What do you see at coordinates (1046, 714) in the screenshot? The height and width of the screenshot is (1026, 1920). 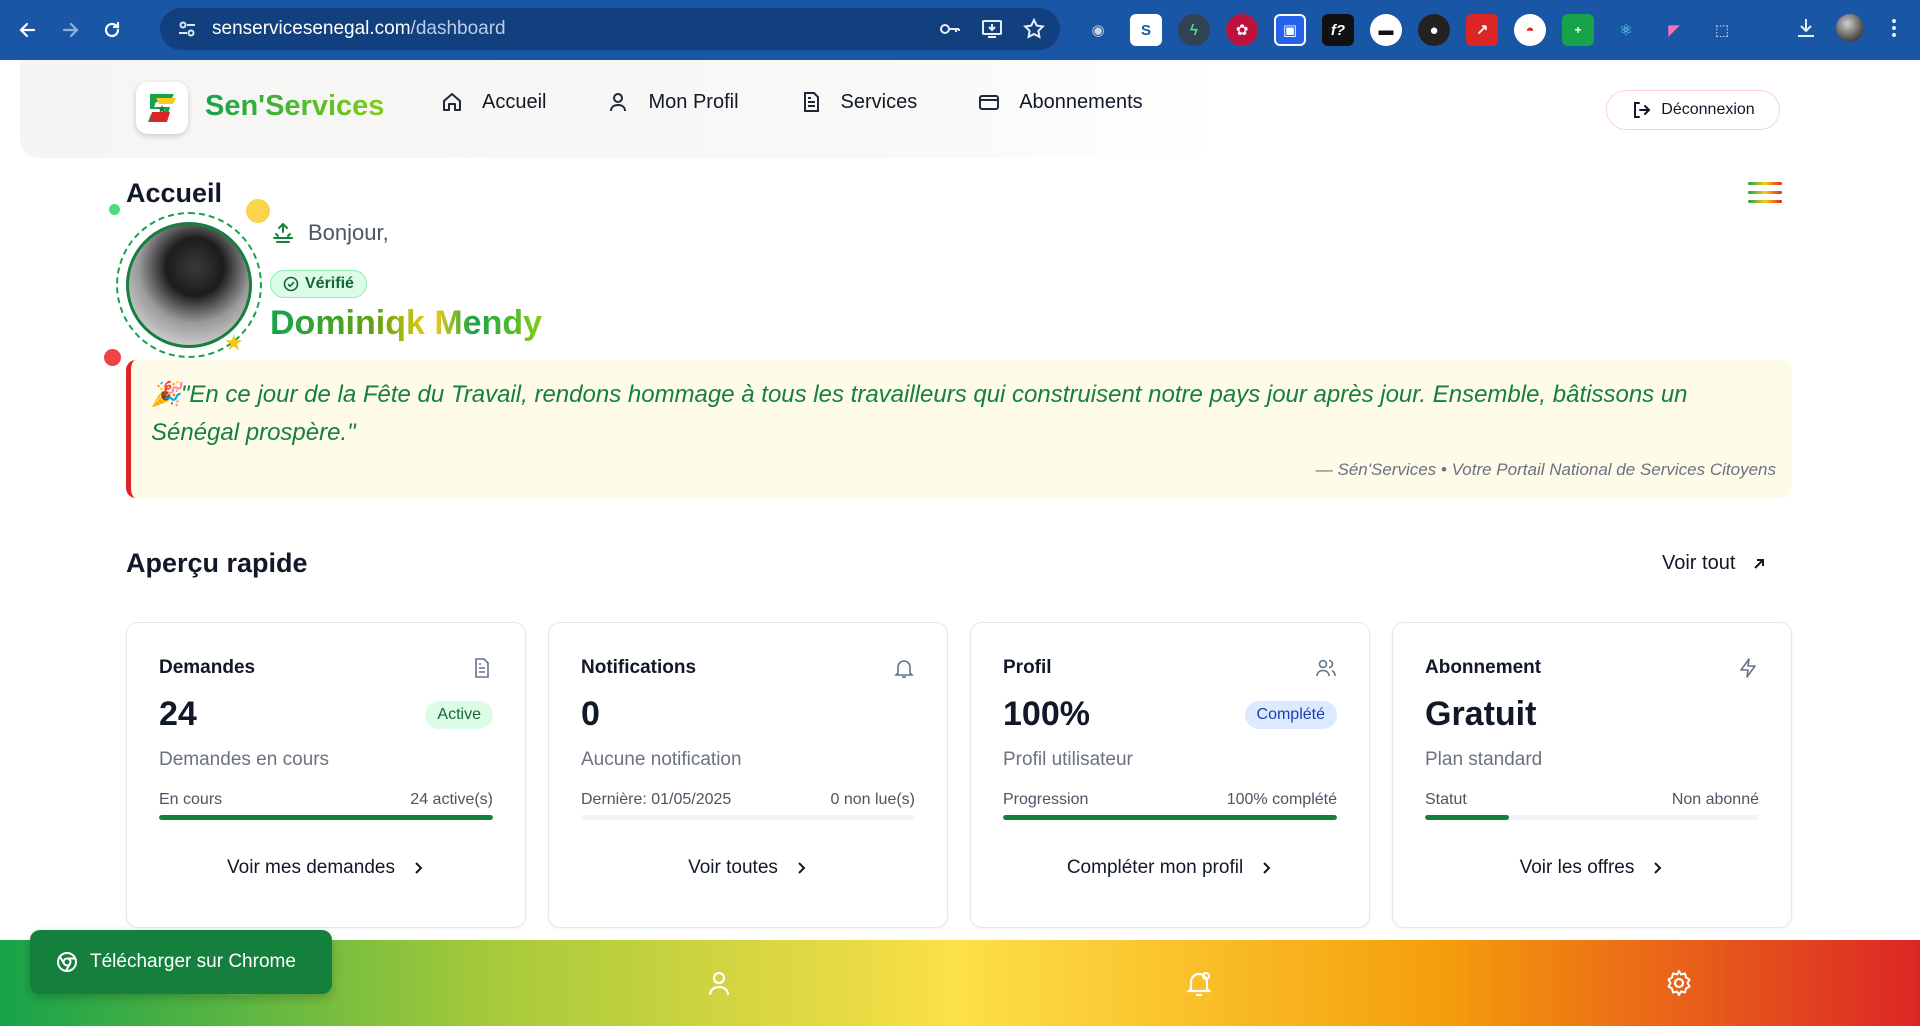 I see `card-value: 100%` at bounding box center [1046, 714].